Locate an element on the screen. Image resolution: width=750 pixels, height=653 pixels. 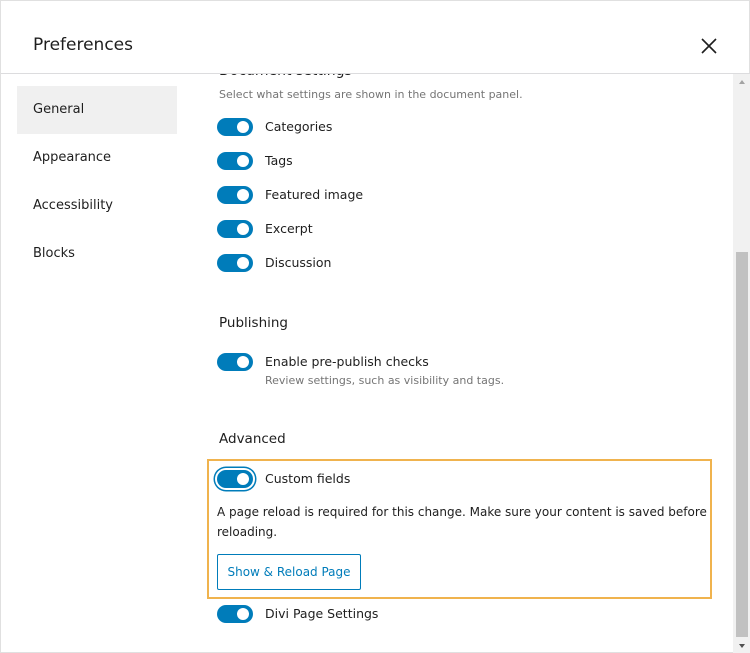
scroll-thumb is located at coordinates (742, 444).